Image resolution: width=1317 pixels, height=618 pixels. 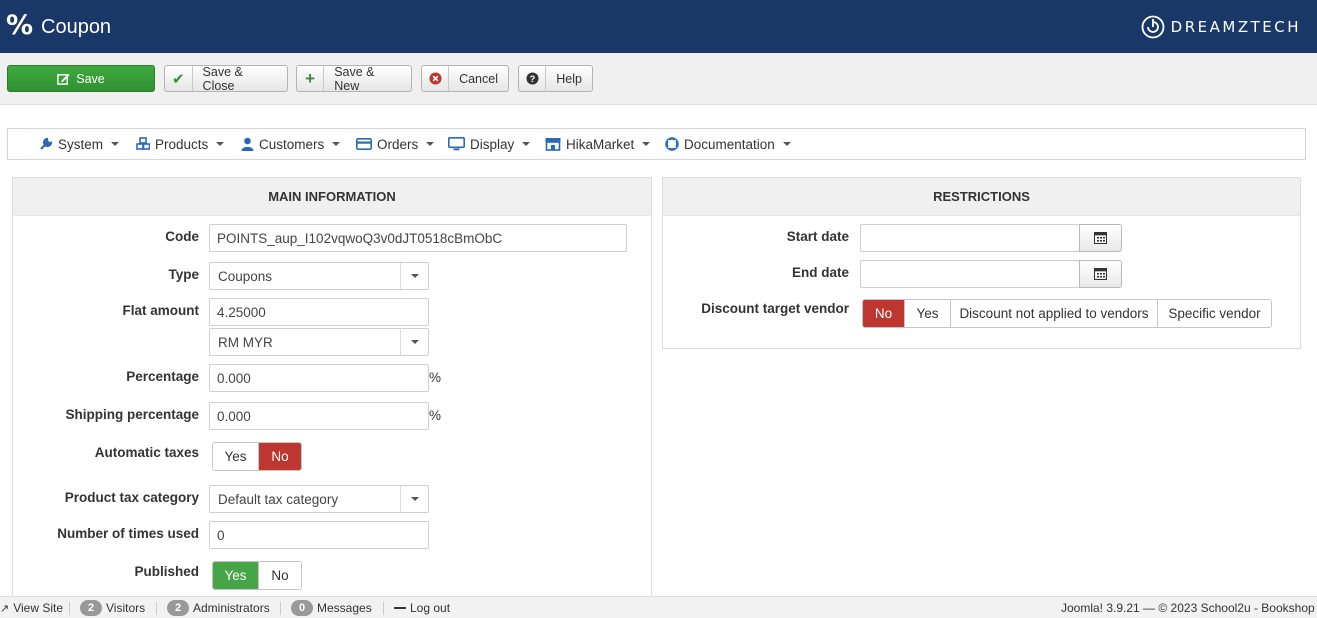 What do you see at coordinates (569, 78) in the screenshot?
I see `help-label: Help` at bounding box center [569, 78].